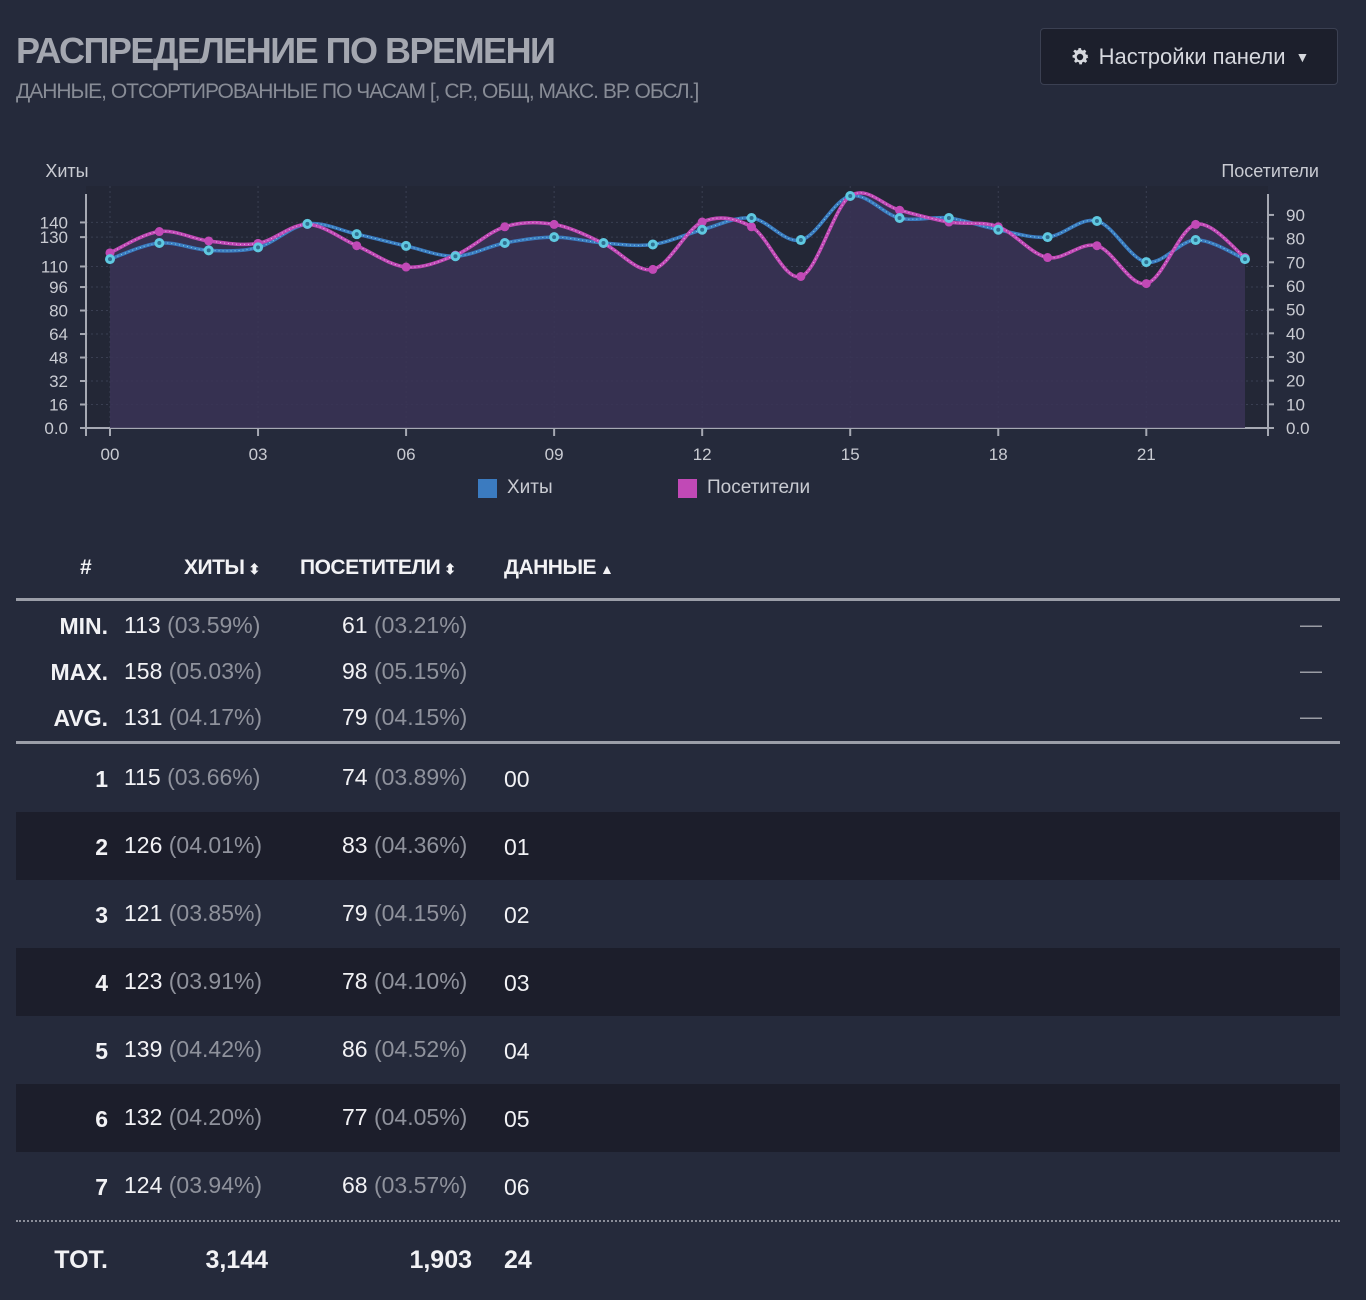 The image size is (1366, 1300). I want to click on summary-row-min: MIN. 113 (03.59%) 61 (03.21%) —, so click(678, 625).